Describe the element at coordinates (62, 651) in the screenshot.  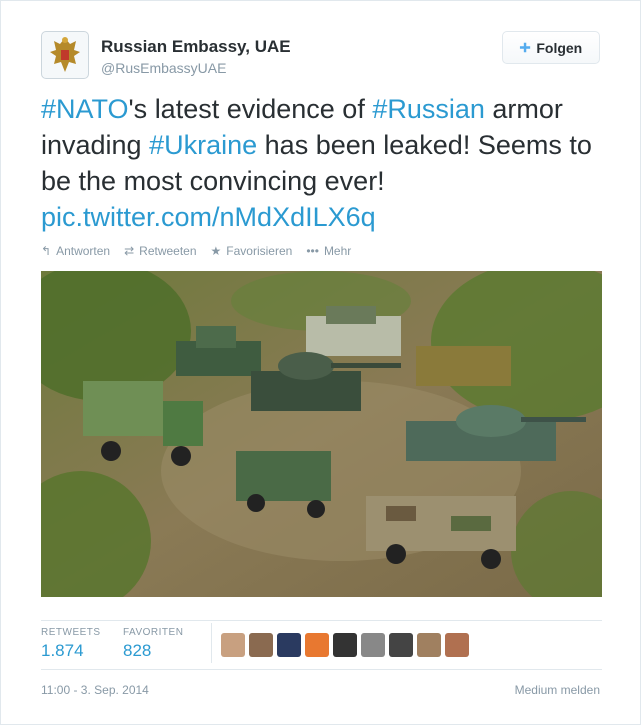
I see `retweets-count: 1.874` at that location.